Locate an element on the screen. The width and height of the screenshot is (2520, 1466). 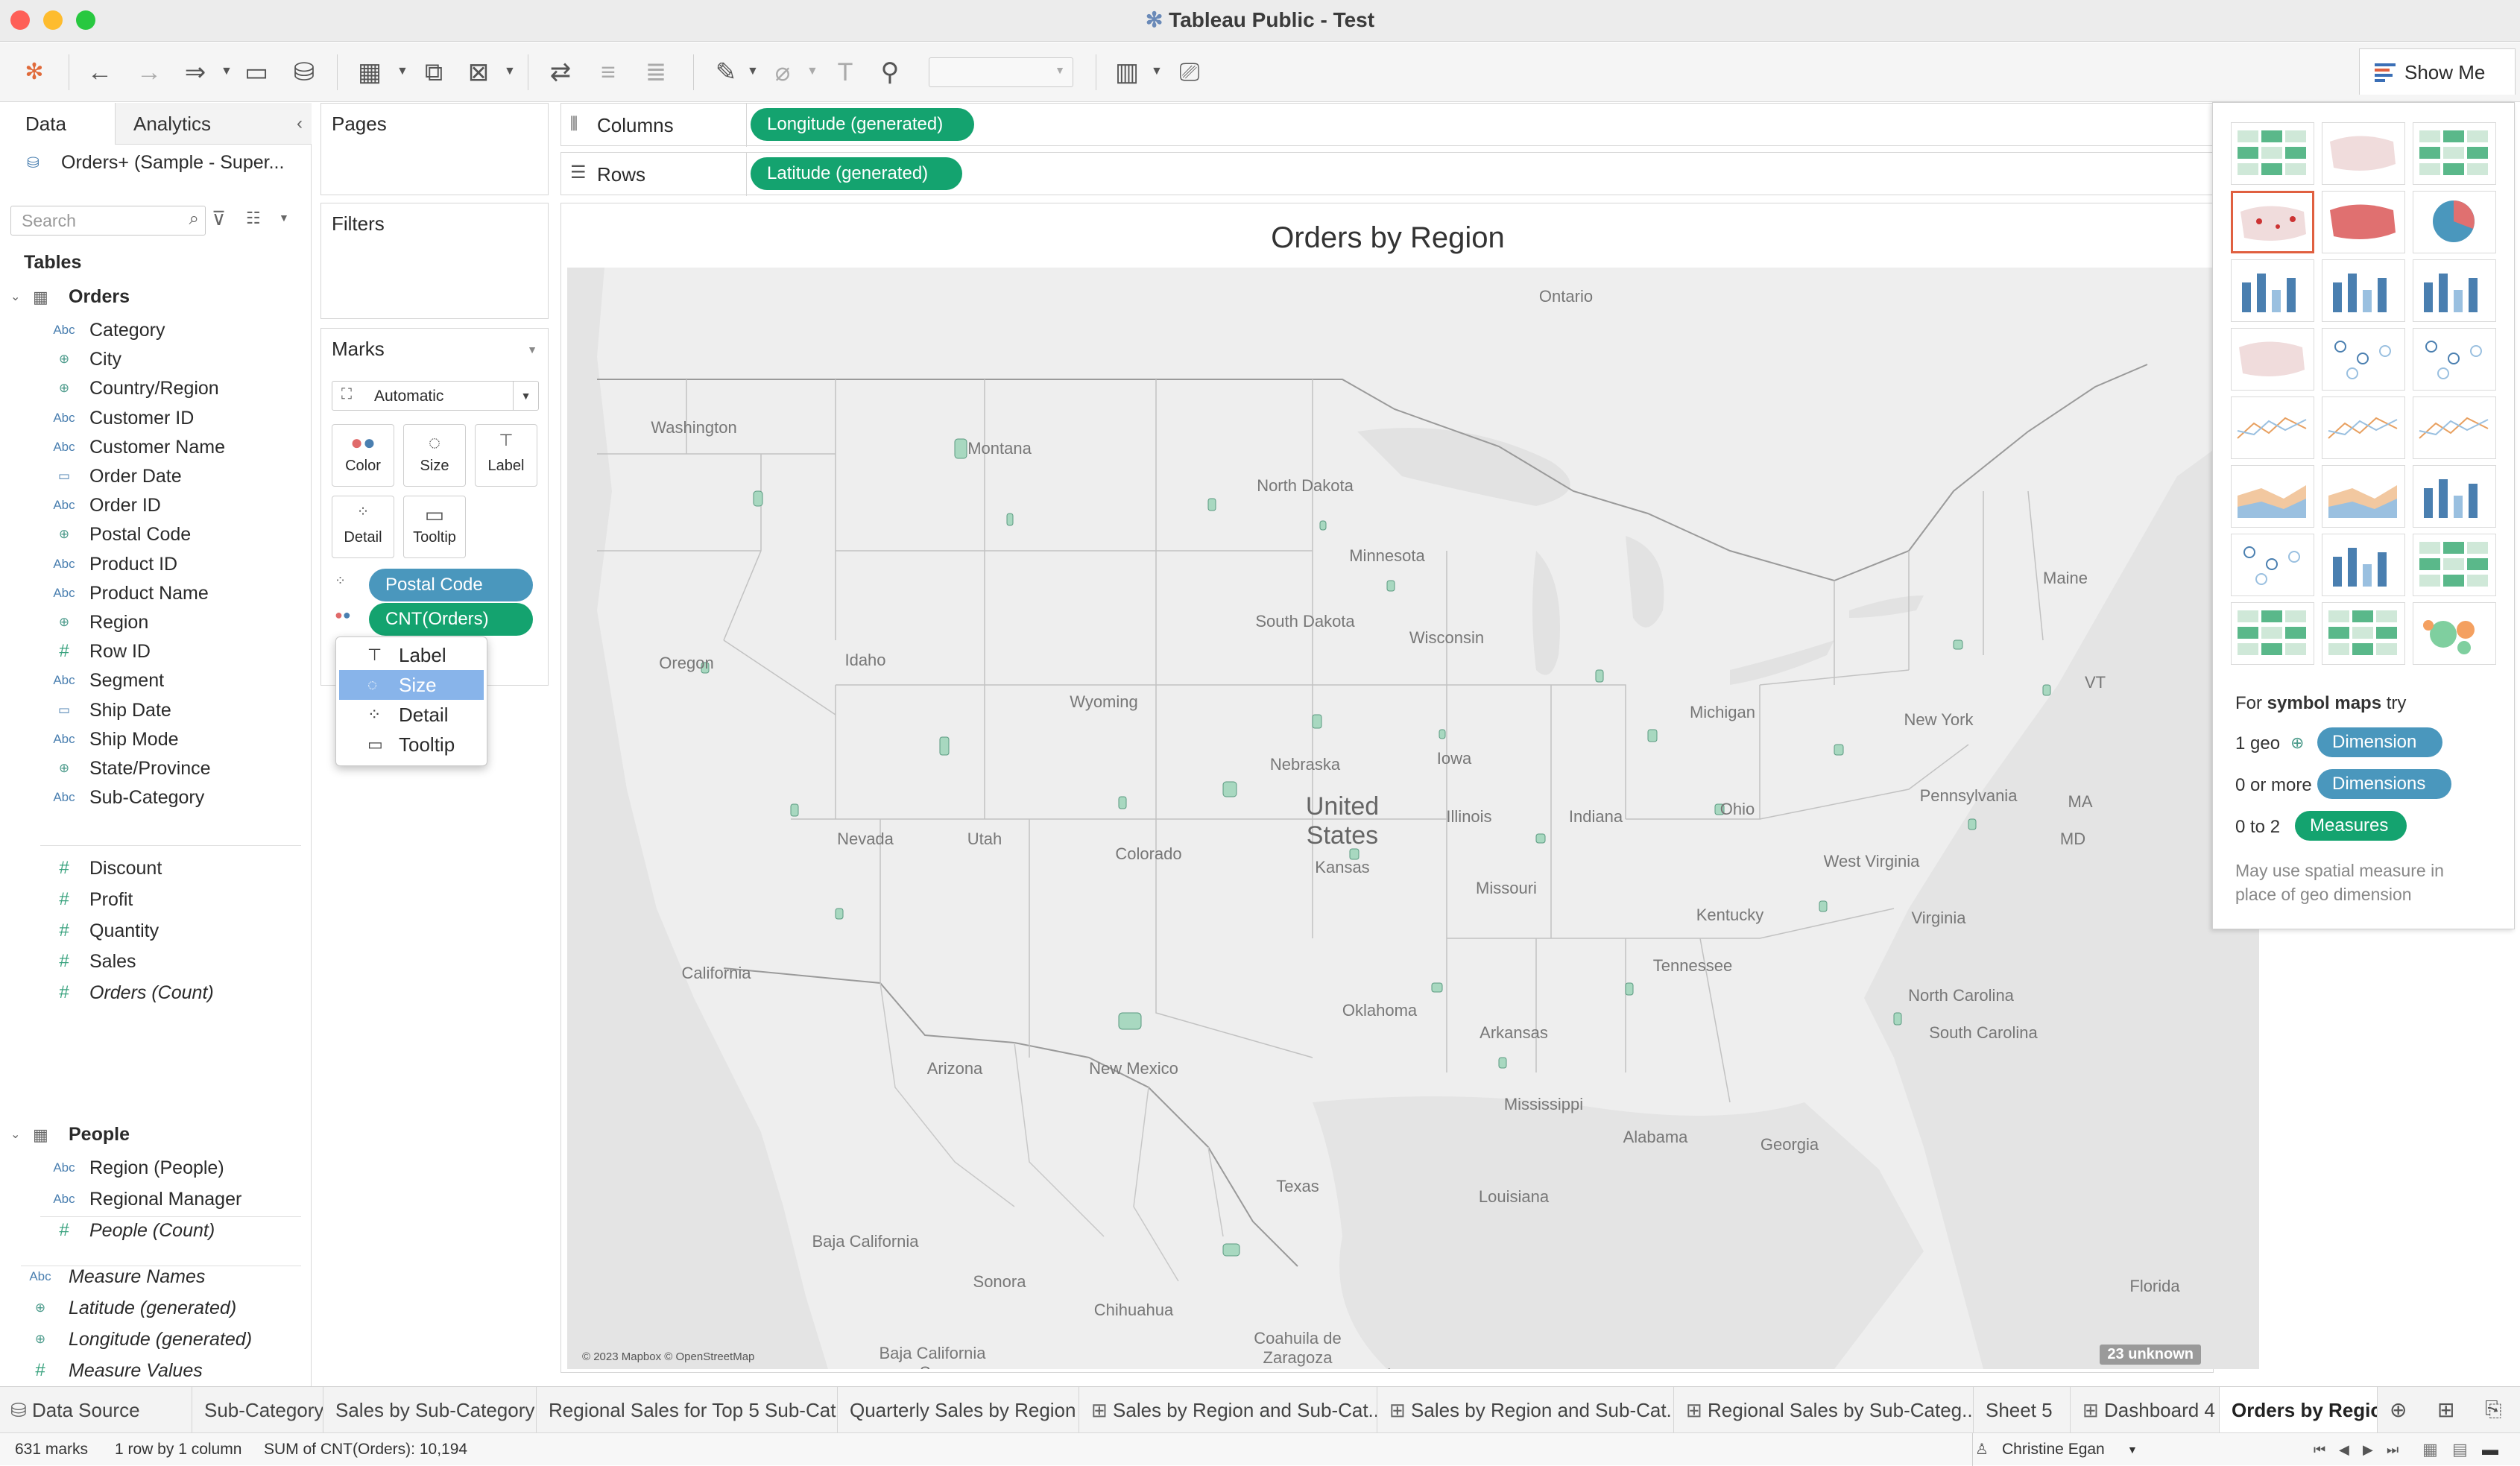
symbol-map-chart-icon is located at coordinates (2272, 222).